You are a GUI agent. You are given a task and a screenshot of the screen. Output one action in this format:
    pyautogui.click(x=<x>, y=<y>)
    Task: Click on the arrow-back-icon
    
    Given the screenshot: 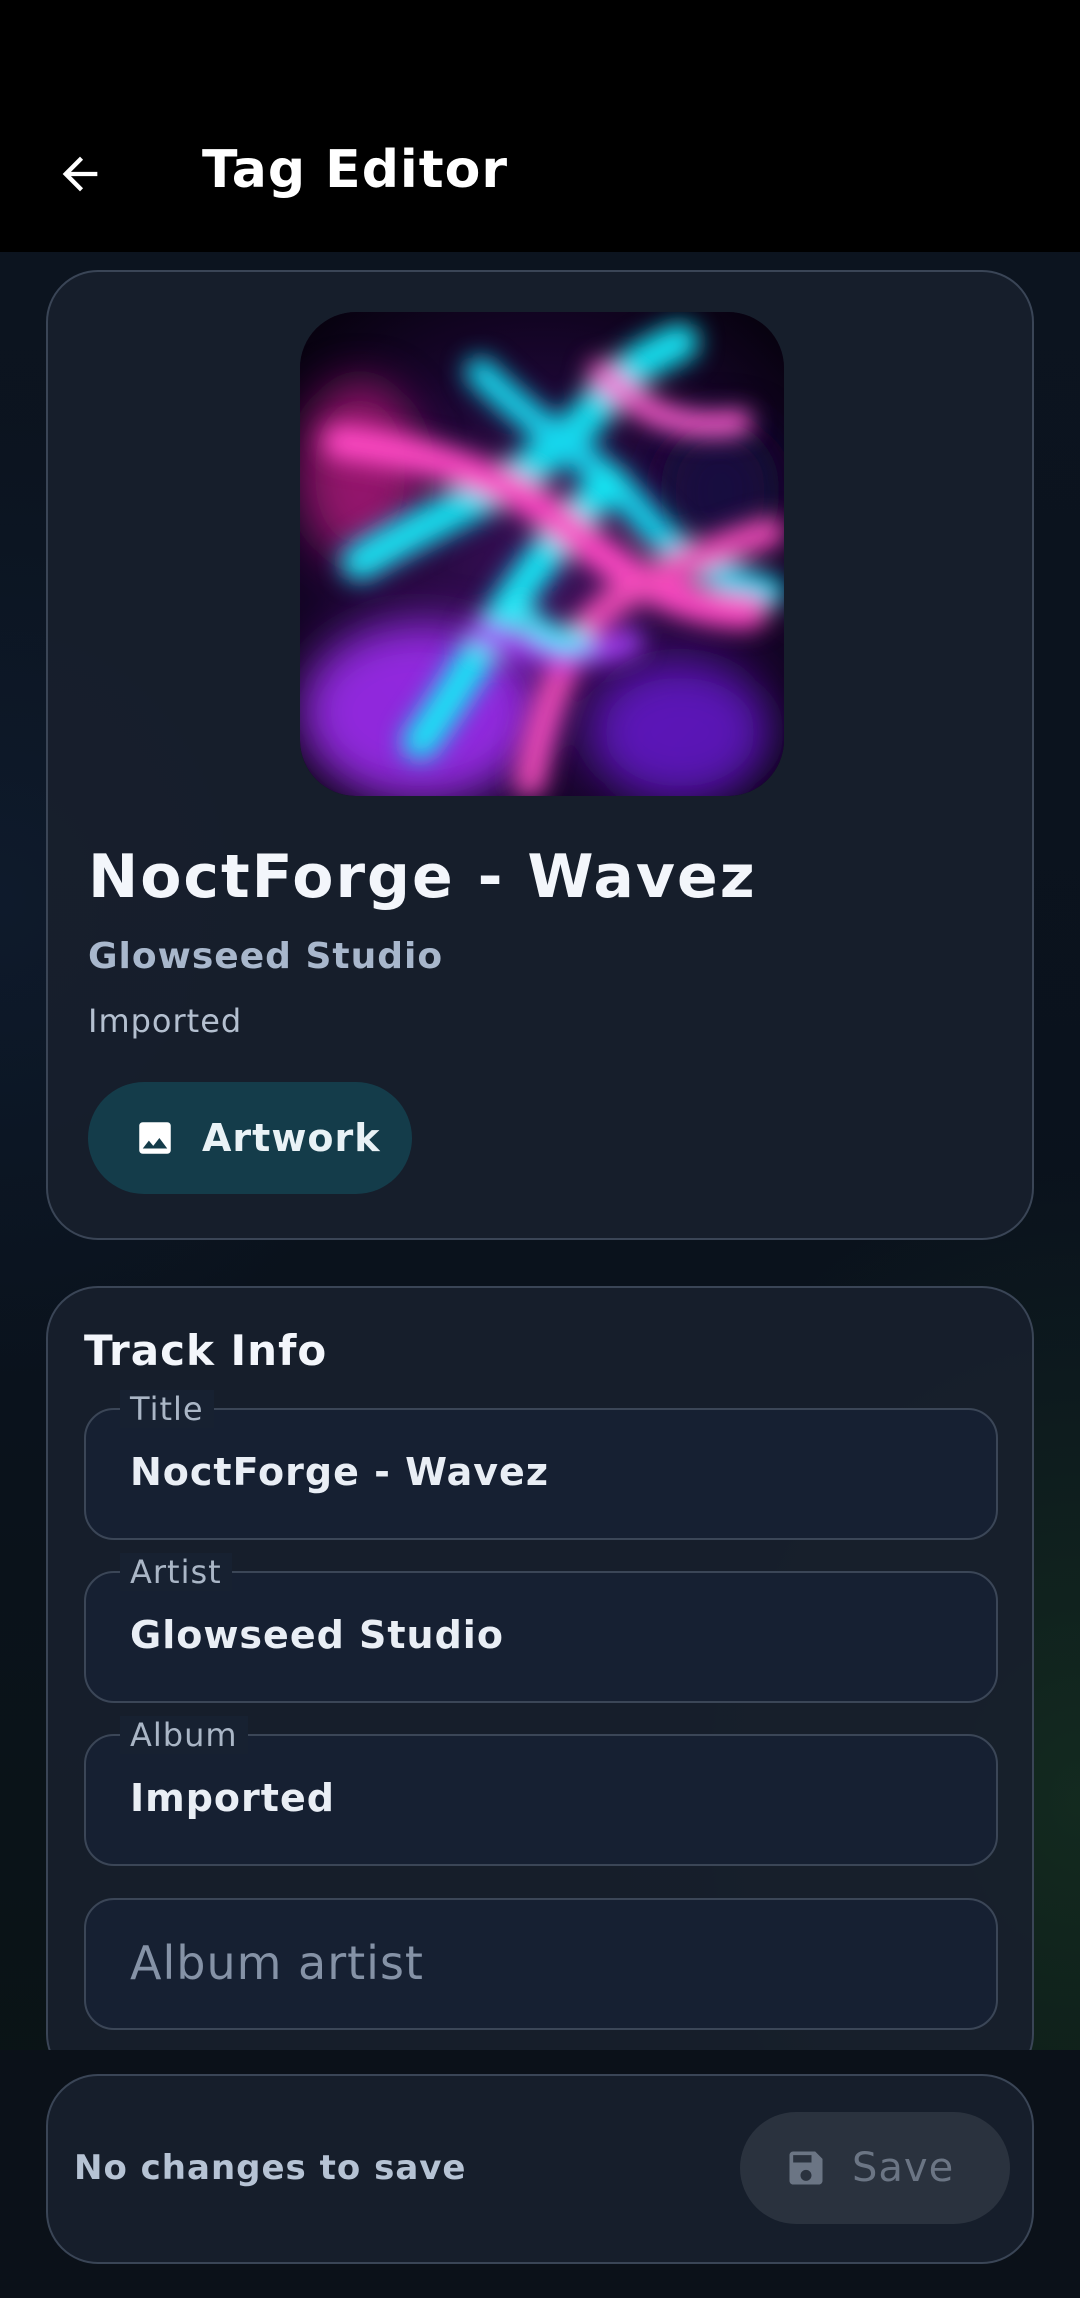 What is the action you would take?
    pyautogui.click(x=80, y=174)
    